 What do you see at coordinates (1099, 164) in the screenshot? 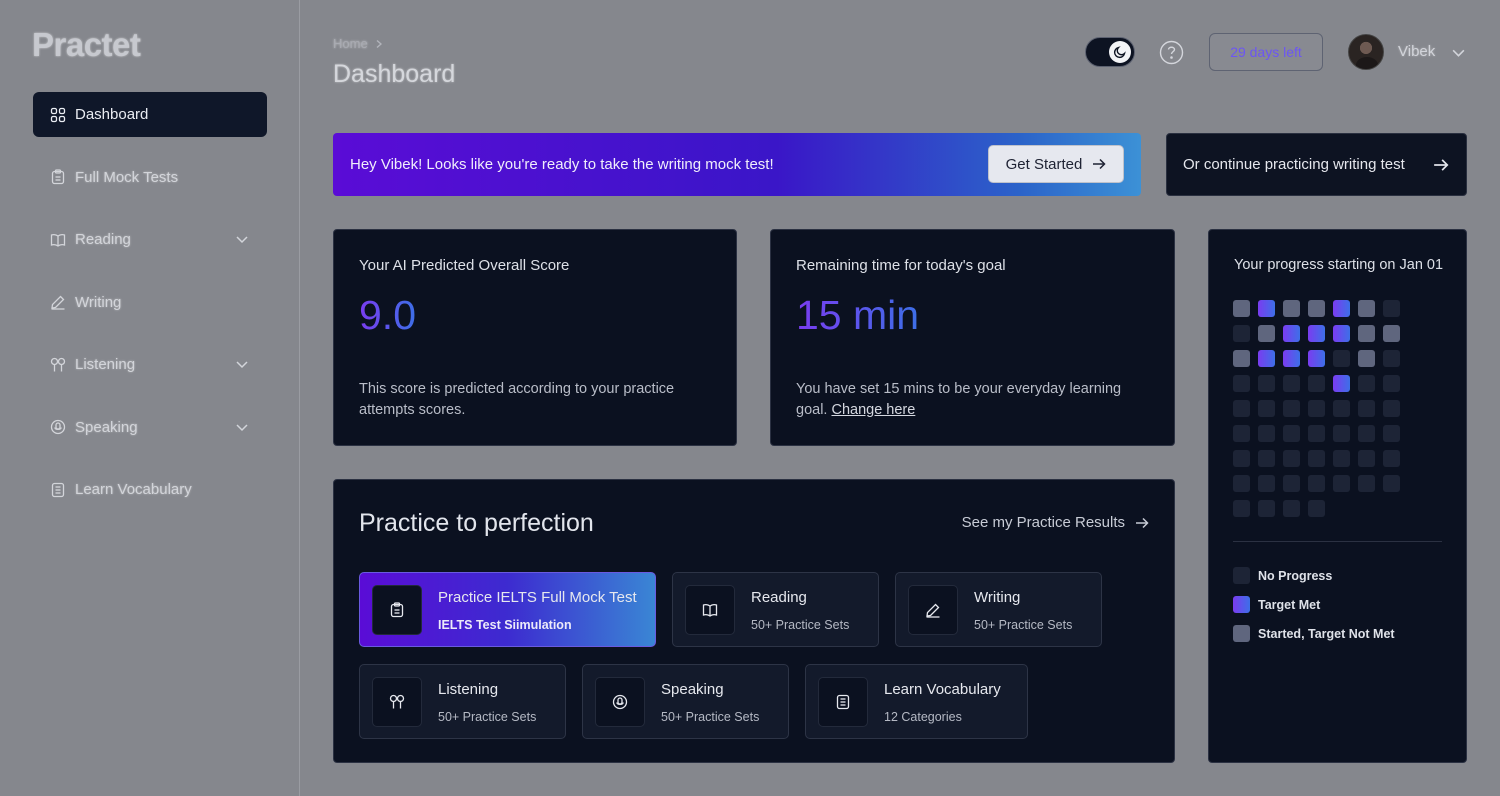
I see `arrow-right-icon` at bounding box center [1099, 164].